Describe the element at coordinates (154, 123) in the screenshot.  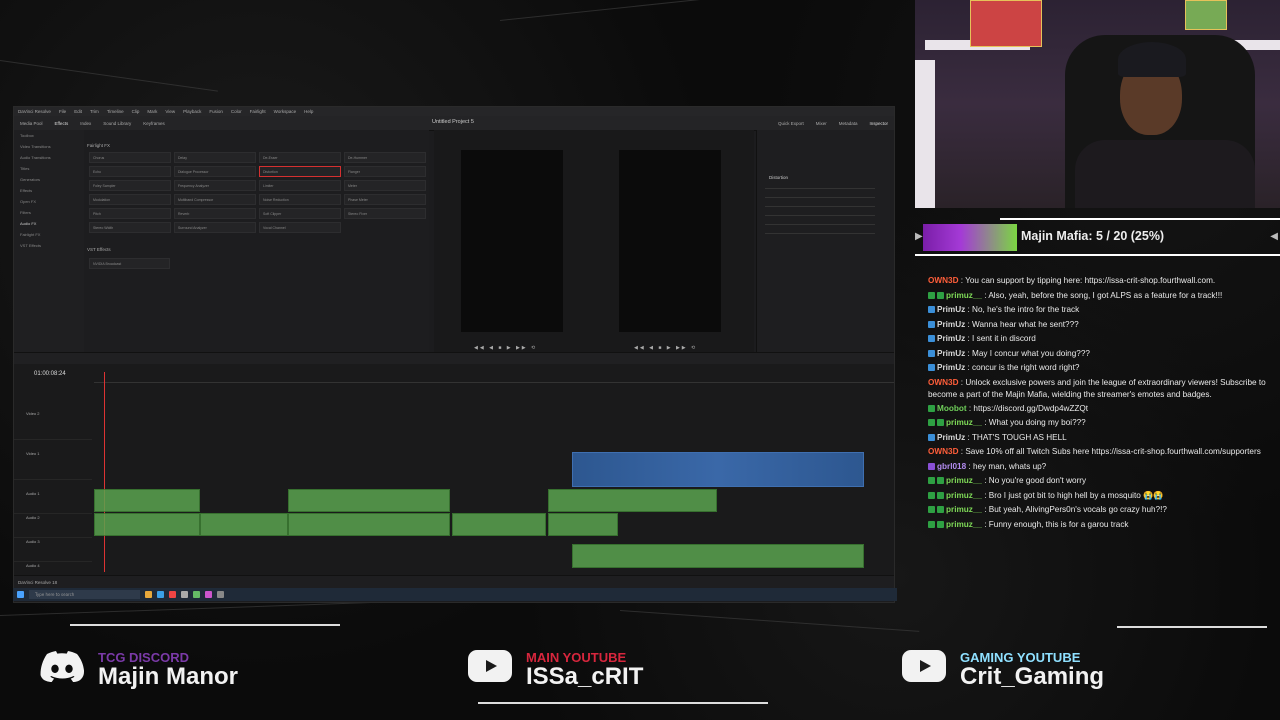
I see `keyframes-button: Keyframes` at that location.